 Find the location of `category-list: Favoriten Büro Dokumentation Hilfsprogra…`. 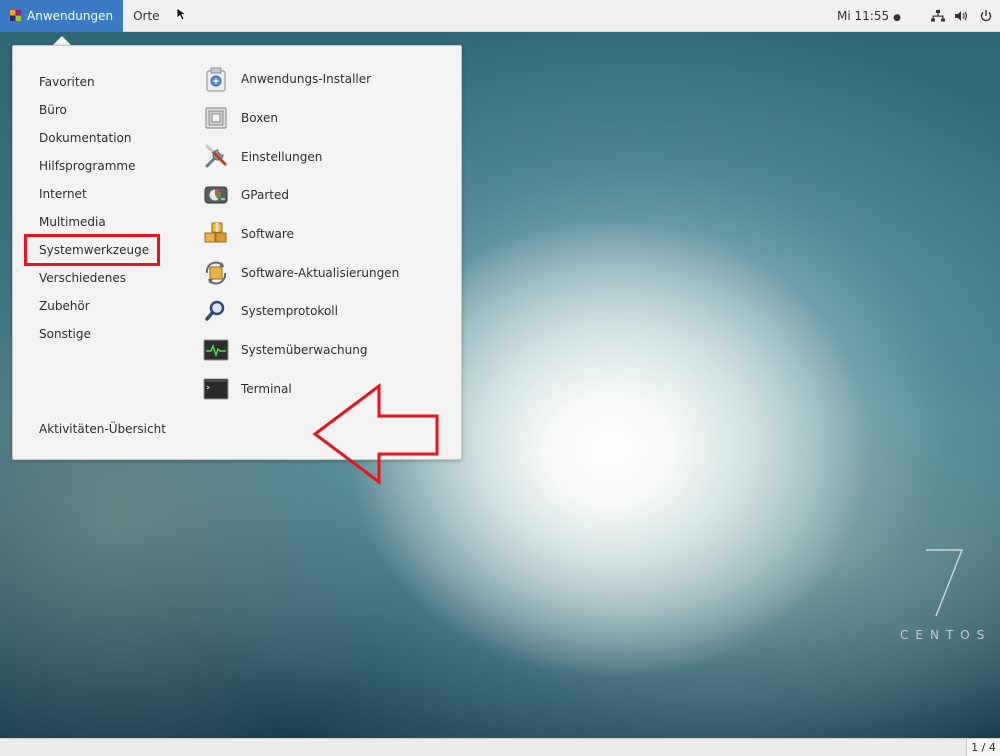

category-list: Favoriten Büro Dokumentation Hilfsprogra… is located at coordinates (92, 208).